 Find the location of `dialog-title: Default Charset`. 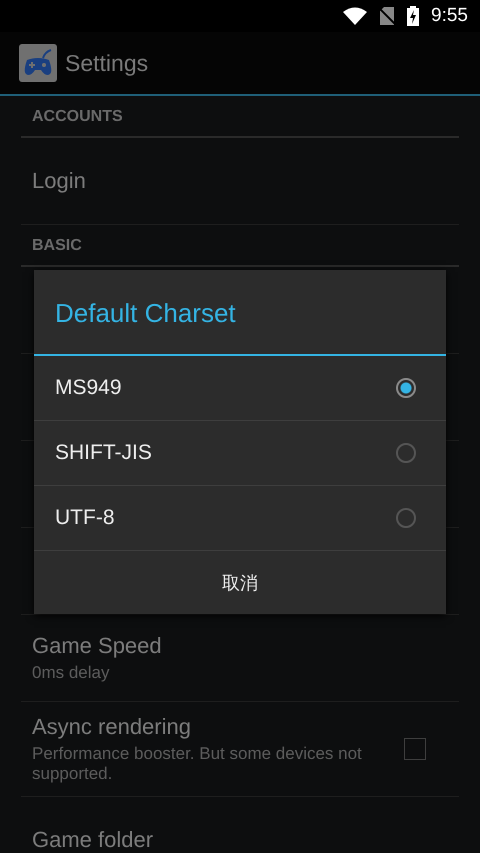

dialog-title: Default Charset is located at coordinates (240, 313).